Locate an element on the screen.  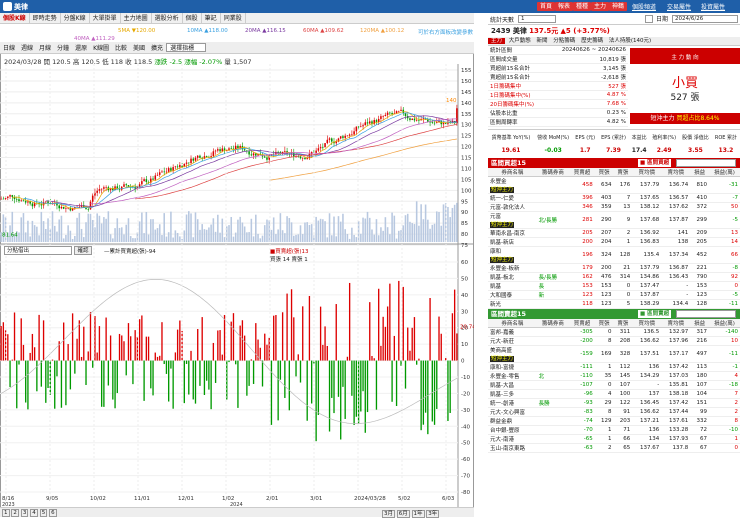
broker-row: 元大-新莊-2008208136.62137.9621610 is located at coordinates (614, 341).